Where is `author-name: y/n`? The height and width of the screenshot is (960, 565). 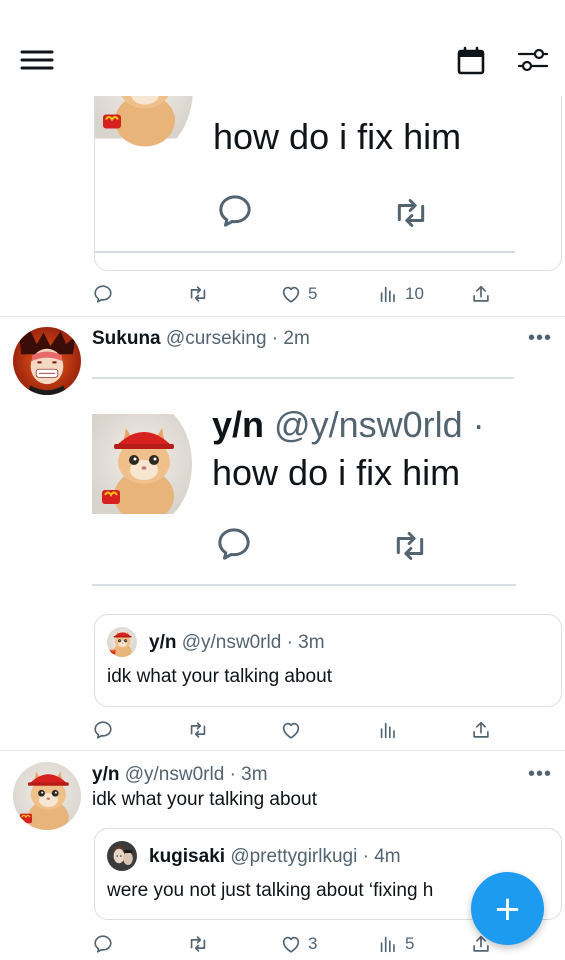
author-name: y/n is located at coordinates (105, 774).